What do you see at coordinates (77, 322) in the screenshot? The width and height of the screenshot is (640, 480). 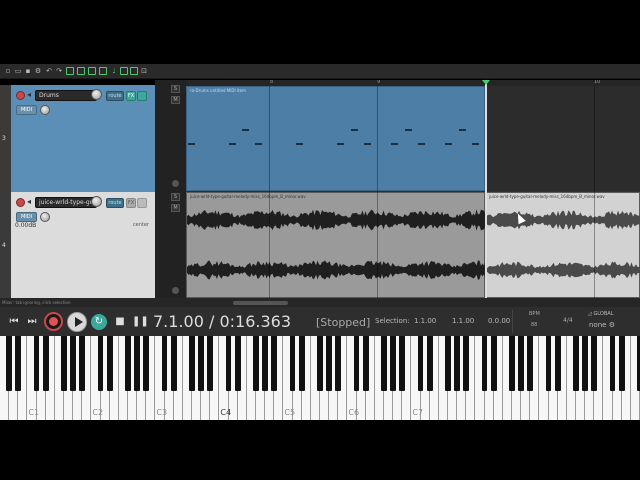 I see `play-button` at bounding box center [77, 322].